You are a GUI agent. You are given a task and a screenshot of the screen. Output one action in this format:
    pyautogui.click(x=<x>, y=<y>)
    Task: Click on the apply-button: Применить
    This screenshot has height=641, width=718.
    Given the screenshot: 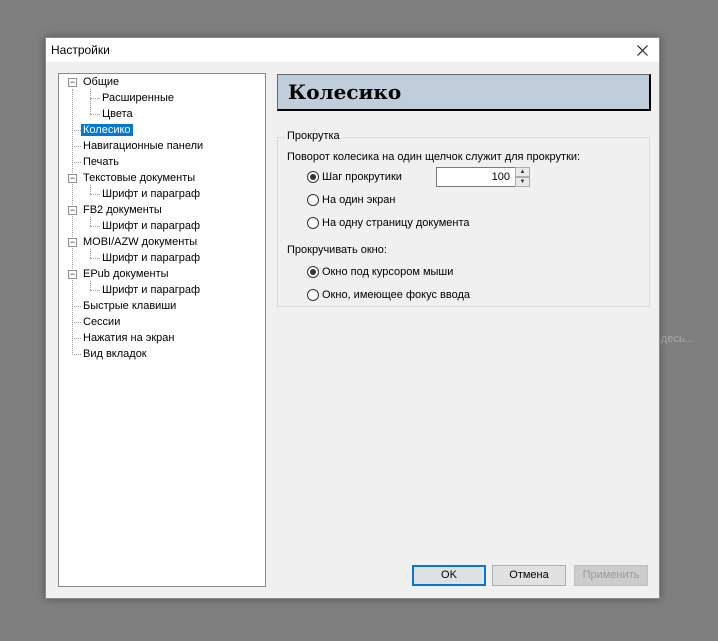 What is the action you would take?
    pyautogui.click(x=611, y=575)
    